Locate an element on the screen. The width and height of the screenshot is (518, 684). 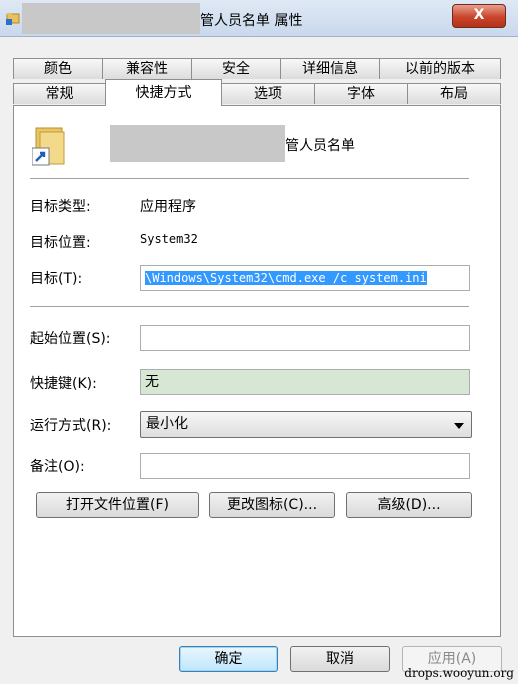
tab-shortcut: 快捷方式 is located at coordinates (163, 92).